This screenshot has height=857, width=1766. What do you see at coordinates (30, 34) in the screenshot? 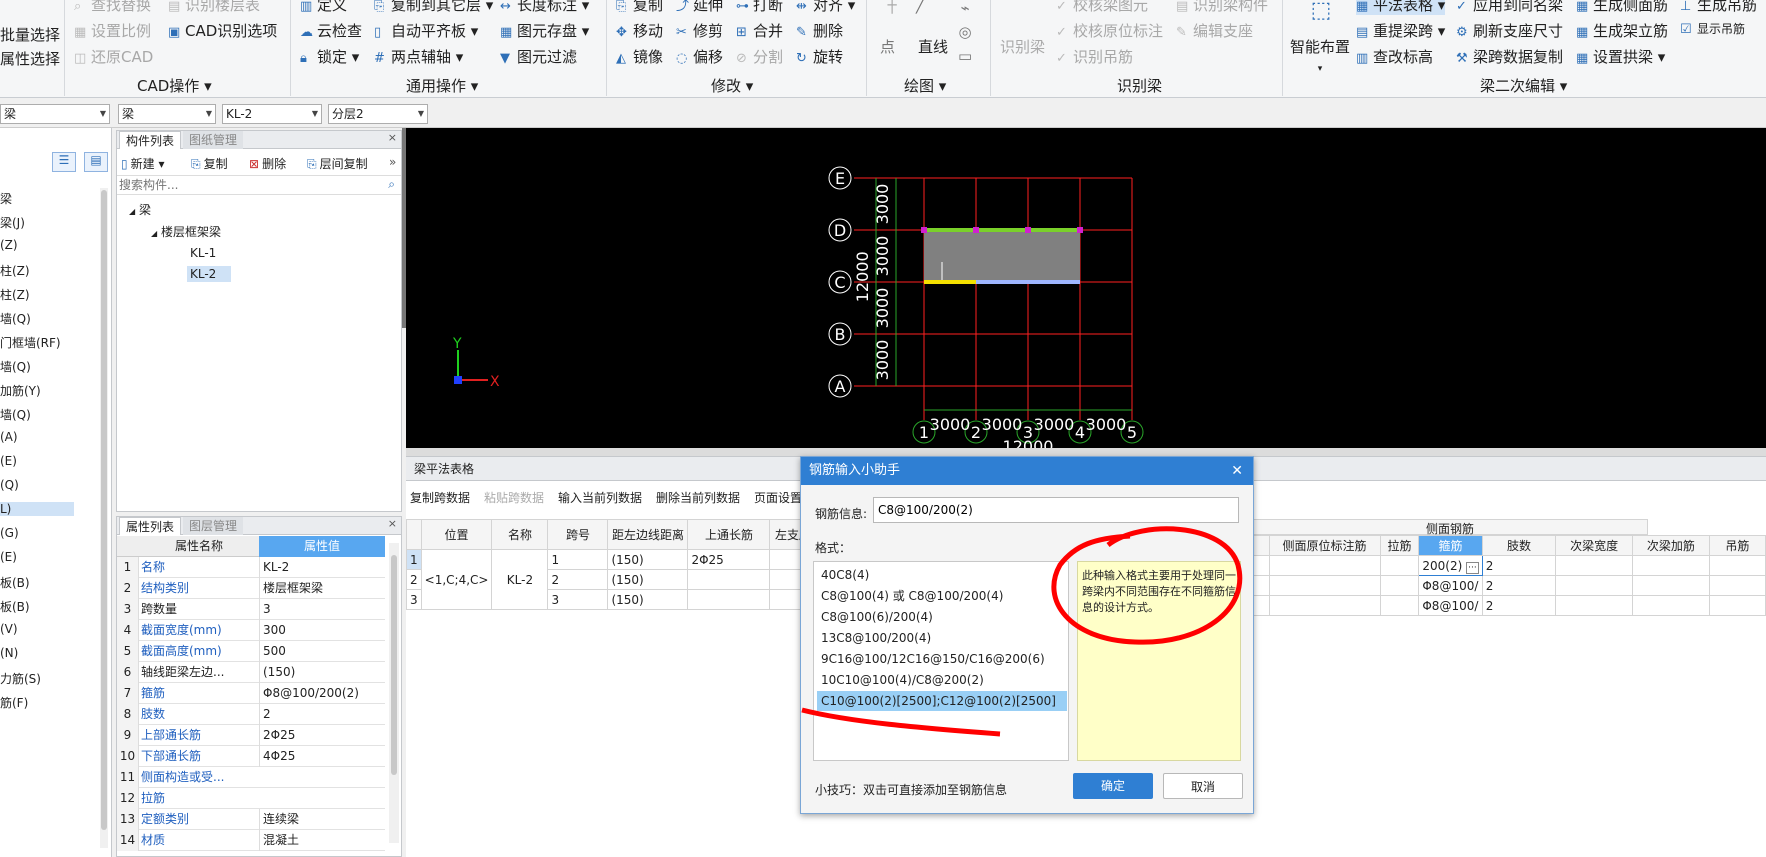
I see `batch-select-button: 批量选择` at bounding box center [30, 34].